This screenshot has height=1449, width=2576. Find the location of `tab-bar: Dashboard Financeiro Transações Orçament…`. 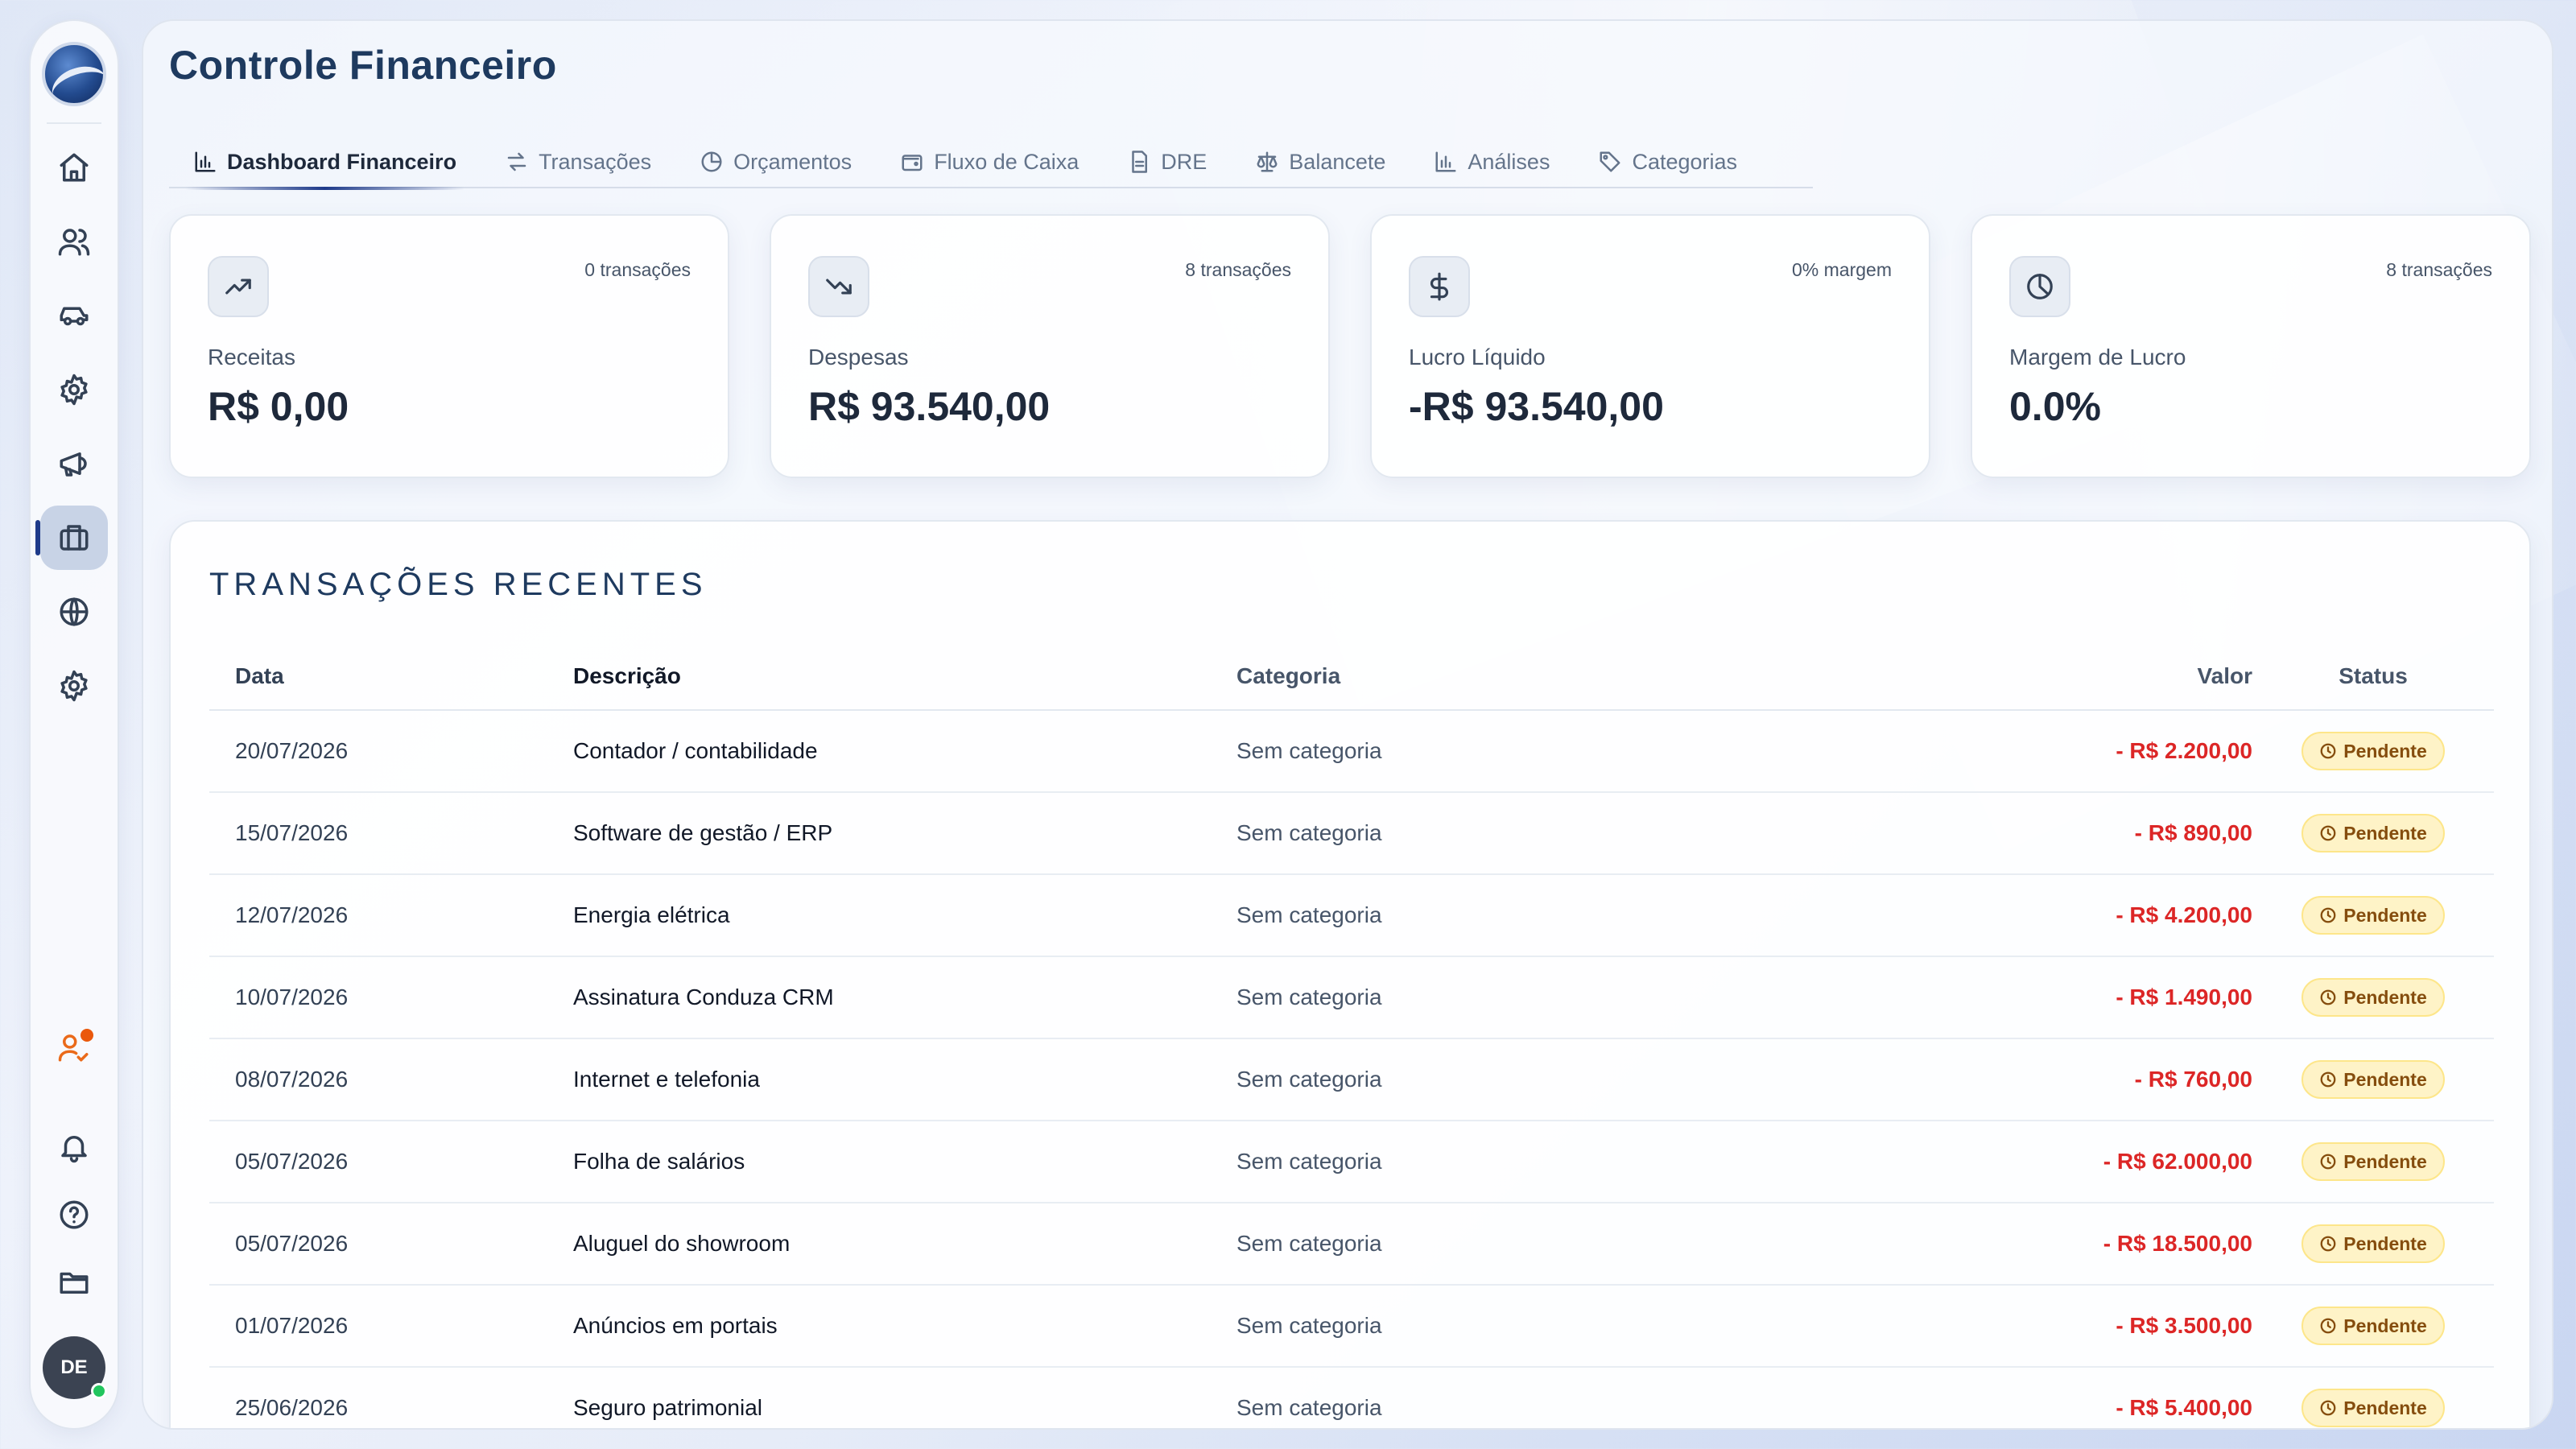

tab-bar: Dashboard Financeiro Transações Orçament… is located at coordinates (991, 165).